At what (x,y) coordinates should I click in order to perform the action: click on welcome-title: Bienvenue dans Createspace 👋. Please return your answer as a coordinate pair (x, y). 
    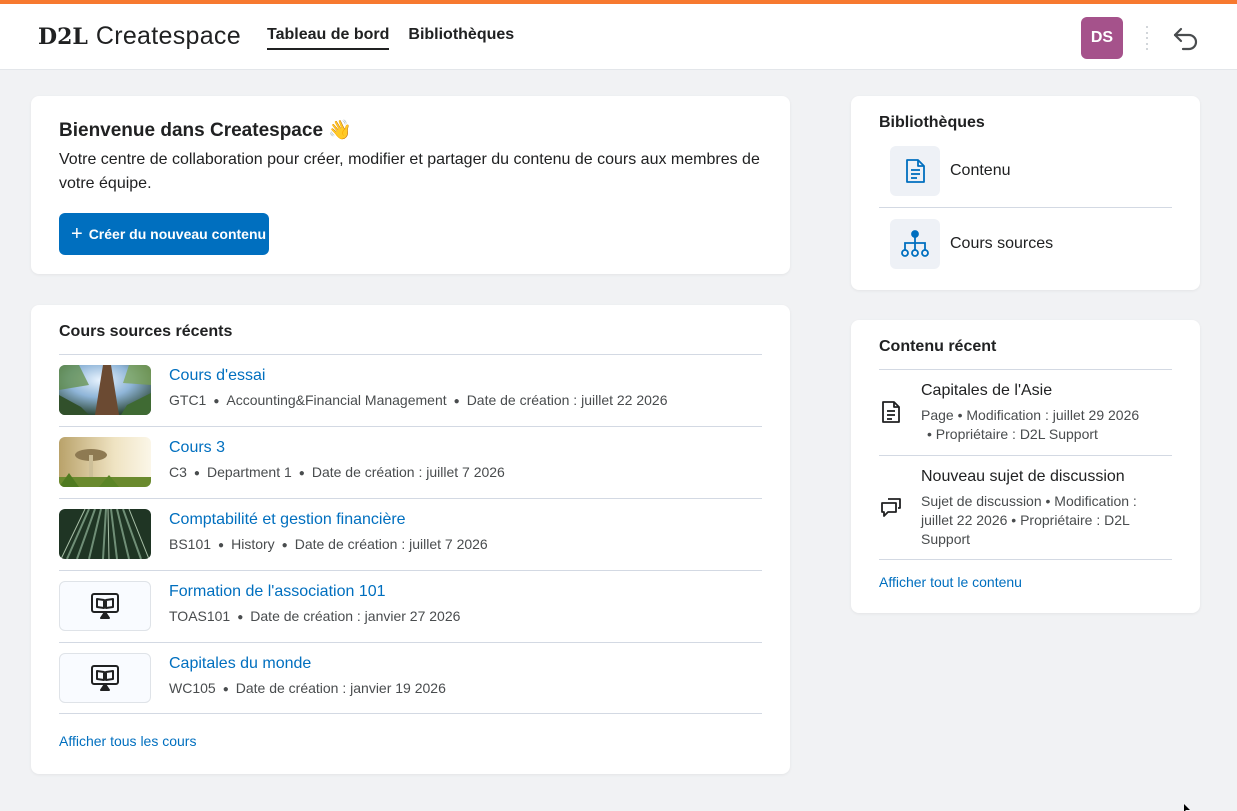
    Looking at the image, I should click on (205, 130).